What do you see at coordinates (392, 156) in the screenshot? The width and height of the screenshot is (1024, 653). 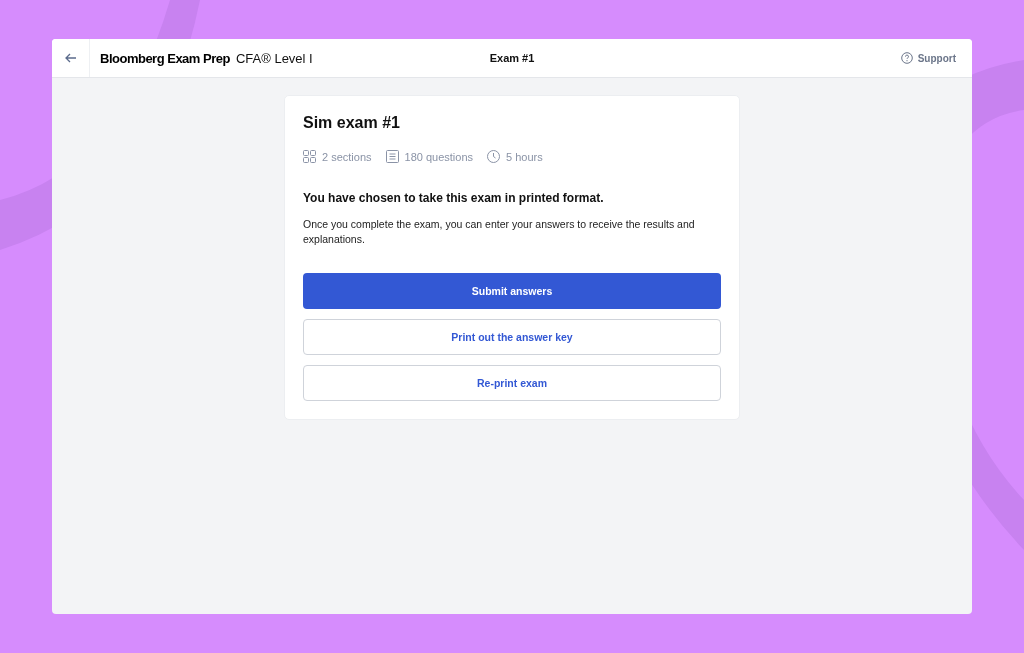 I see `list-icon` at bounding box center [392, 156].